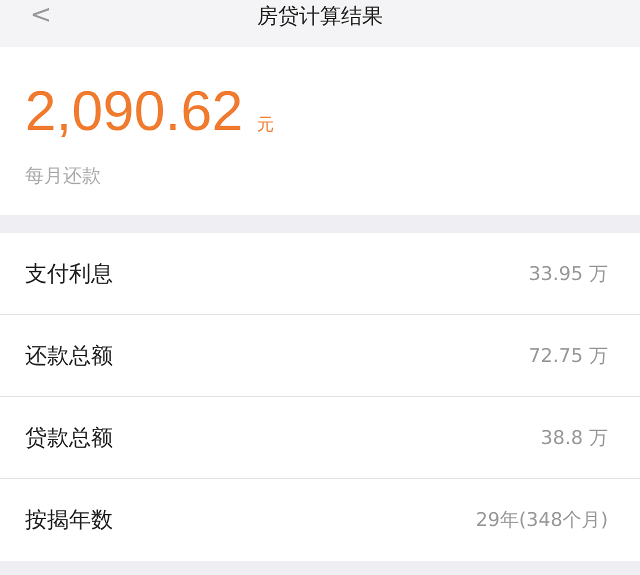 The image size is (640, 575). What do you see at coordinates (69, 438) in the screenshot?
I see `row-label: 贷款总额` at bounding box center [69, 438].